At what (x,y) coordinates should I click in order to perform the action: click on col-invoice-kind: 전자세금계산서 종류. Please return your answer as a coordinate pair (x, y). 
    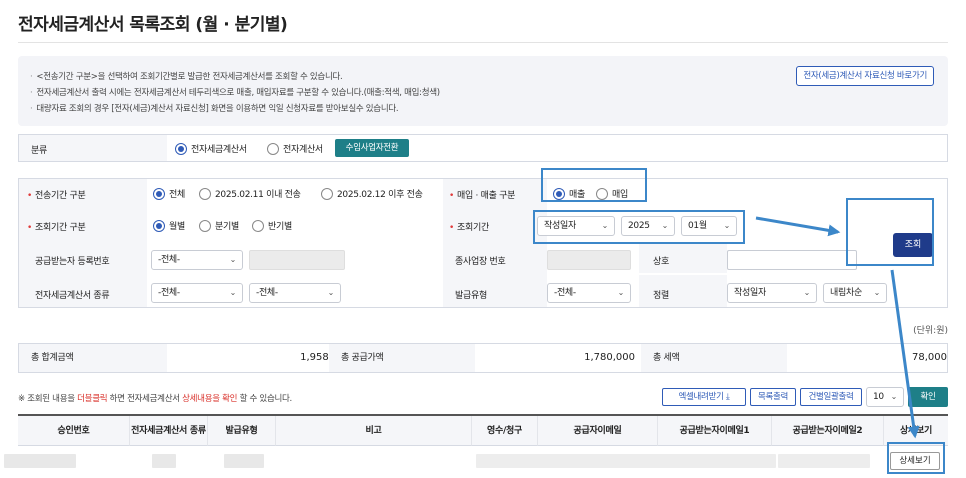
    Looking at the image, I should click on (169, 431).